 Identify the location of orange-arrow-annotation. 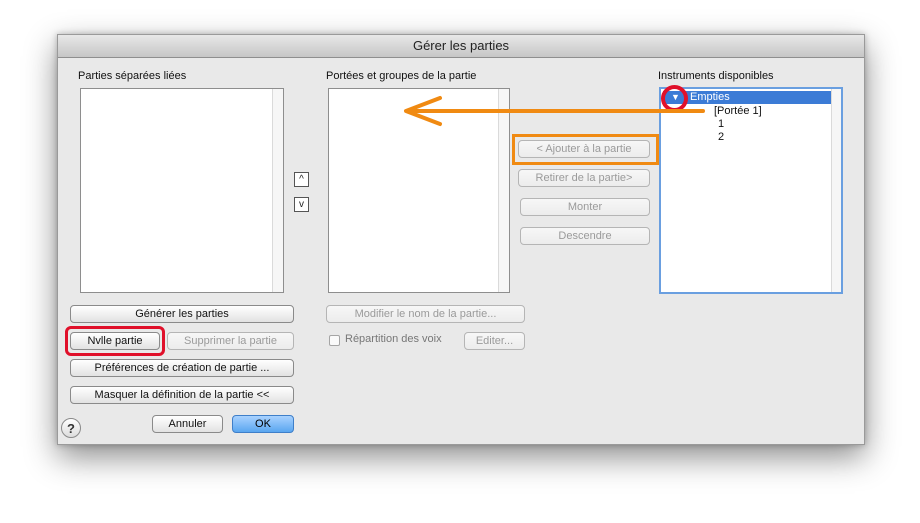
(554, 111).